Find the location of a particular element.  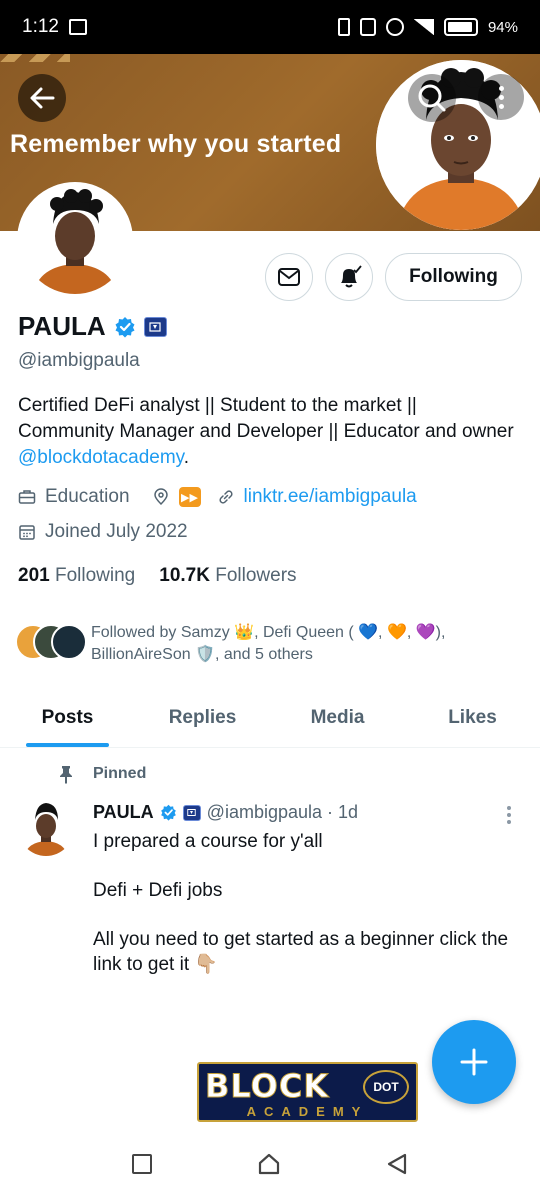

alarm-icon is located at coordinates (394, 27).